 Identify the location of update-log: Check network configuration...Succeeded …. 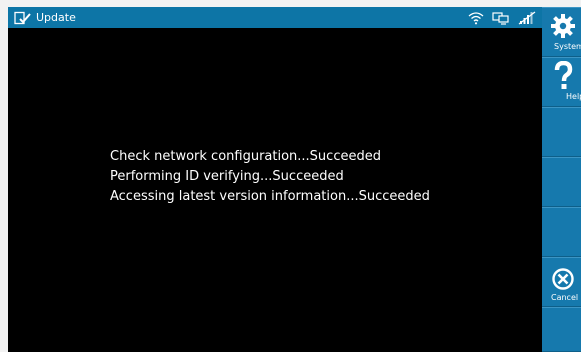
(270, 177).